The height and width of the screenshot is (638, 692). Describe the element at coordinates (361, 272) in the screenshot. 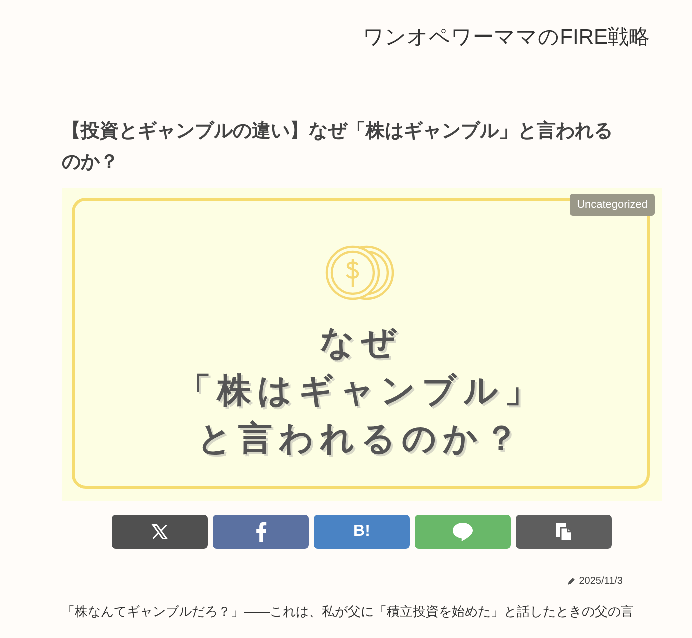

I see `coins-icon` at that location.